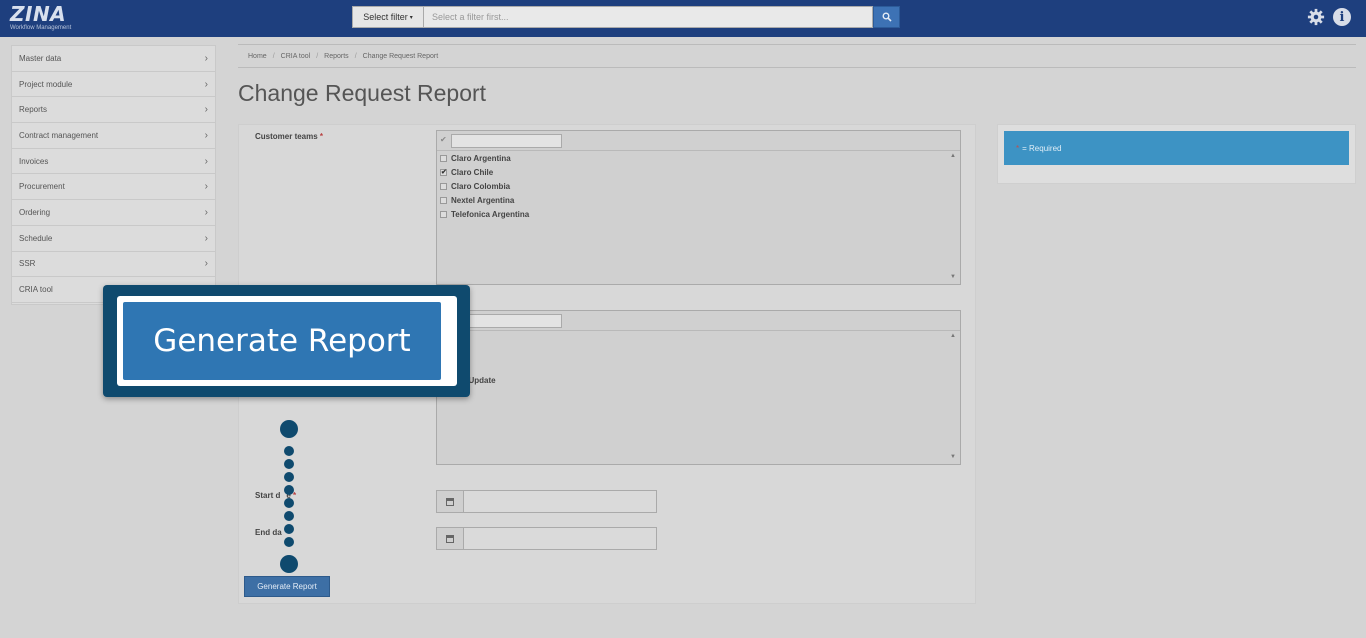  I want to click on list-item: Claro Argentina, so click(698, 158).